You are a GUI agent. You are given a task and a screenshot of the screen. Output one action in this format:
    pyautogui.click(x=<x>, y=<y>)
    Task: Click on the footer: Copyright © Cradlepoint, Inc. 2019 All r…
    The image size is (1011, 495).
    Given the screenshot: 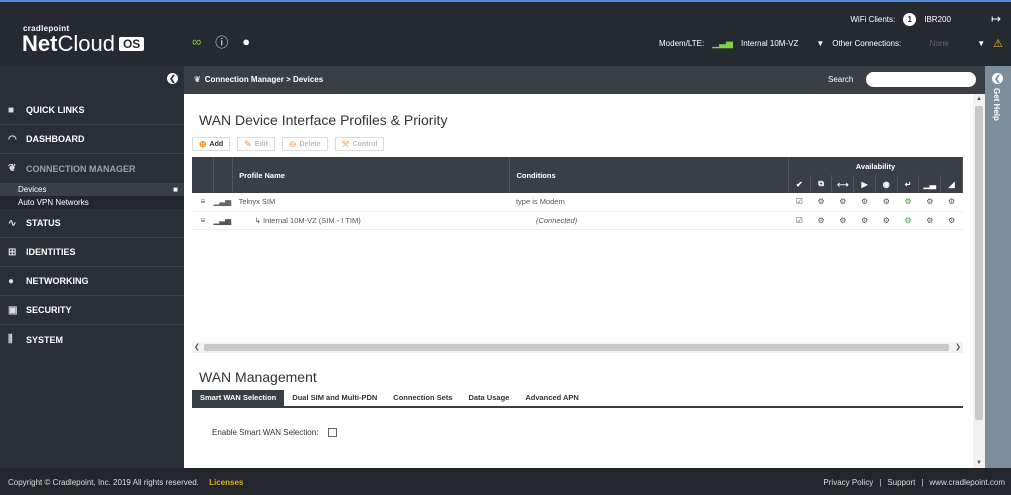 What is the action you would take?
    pyautogui.click(x=505, y=481)
    